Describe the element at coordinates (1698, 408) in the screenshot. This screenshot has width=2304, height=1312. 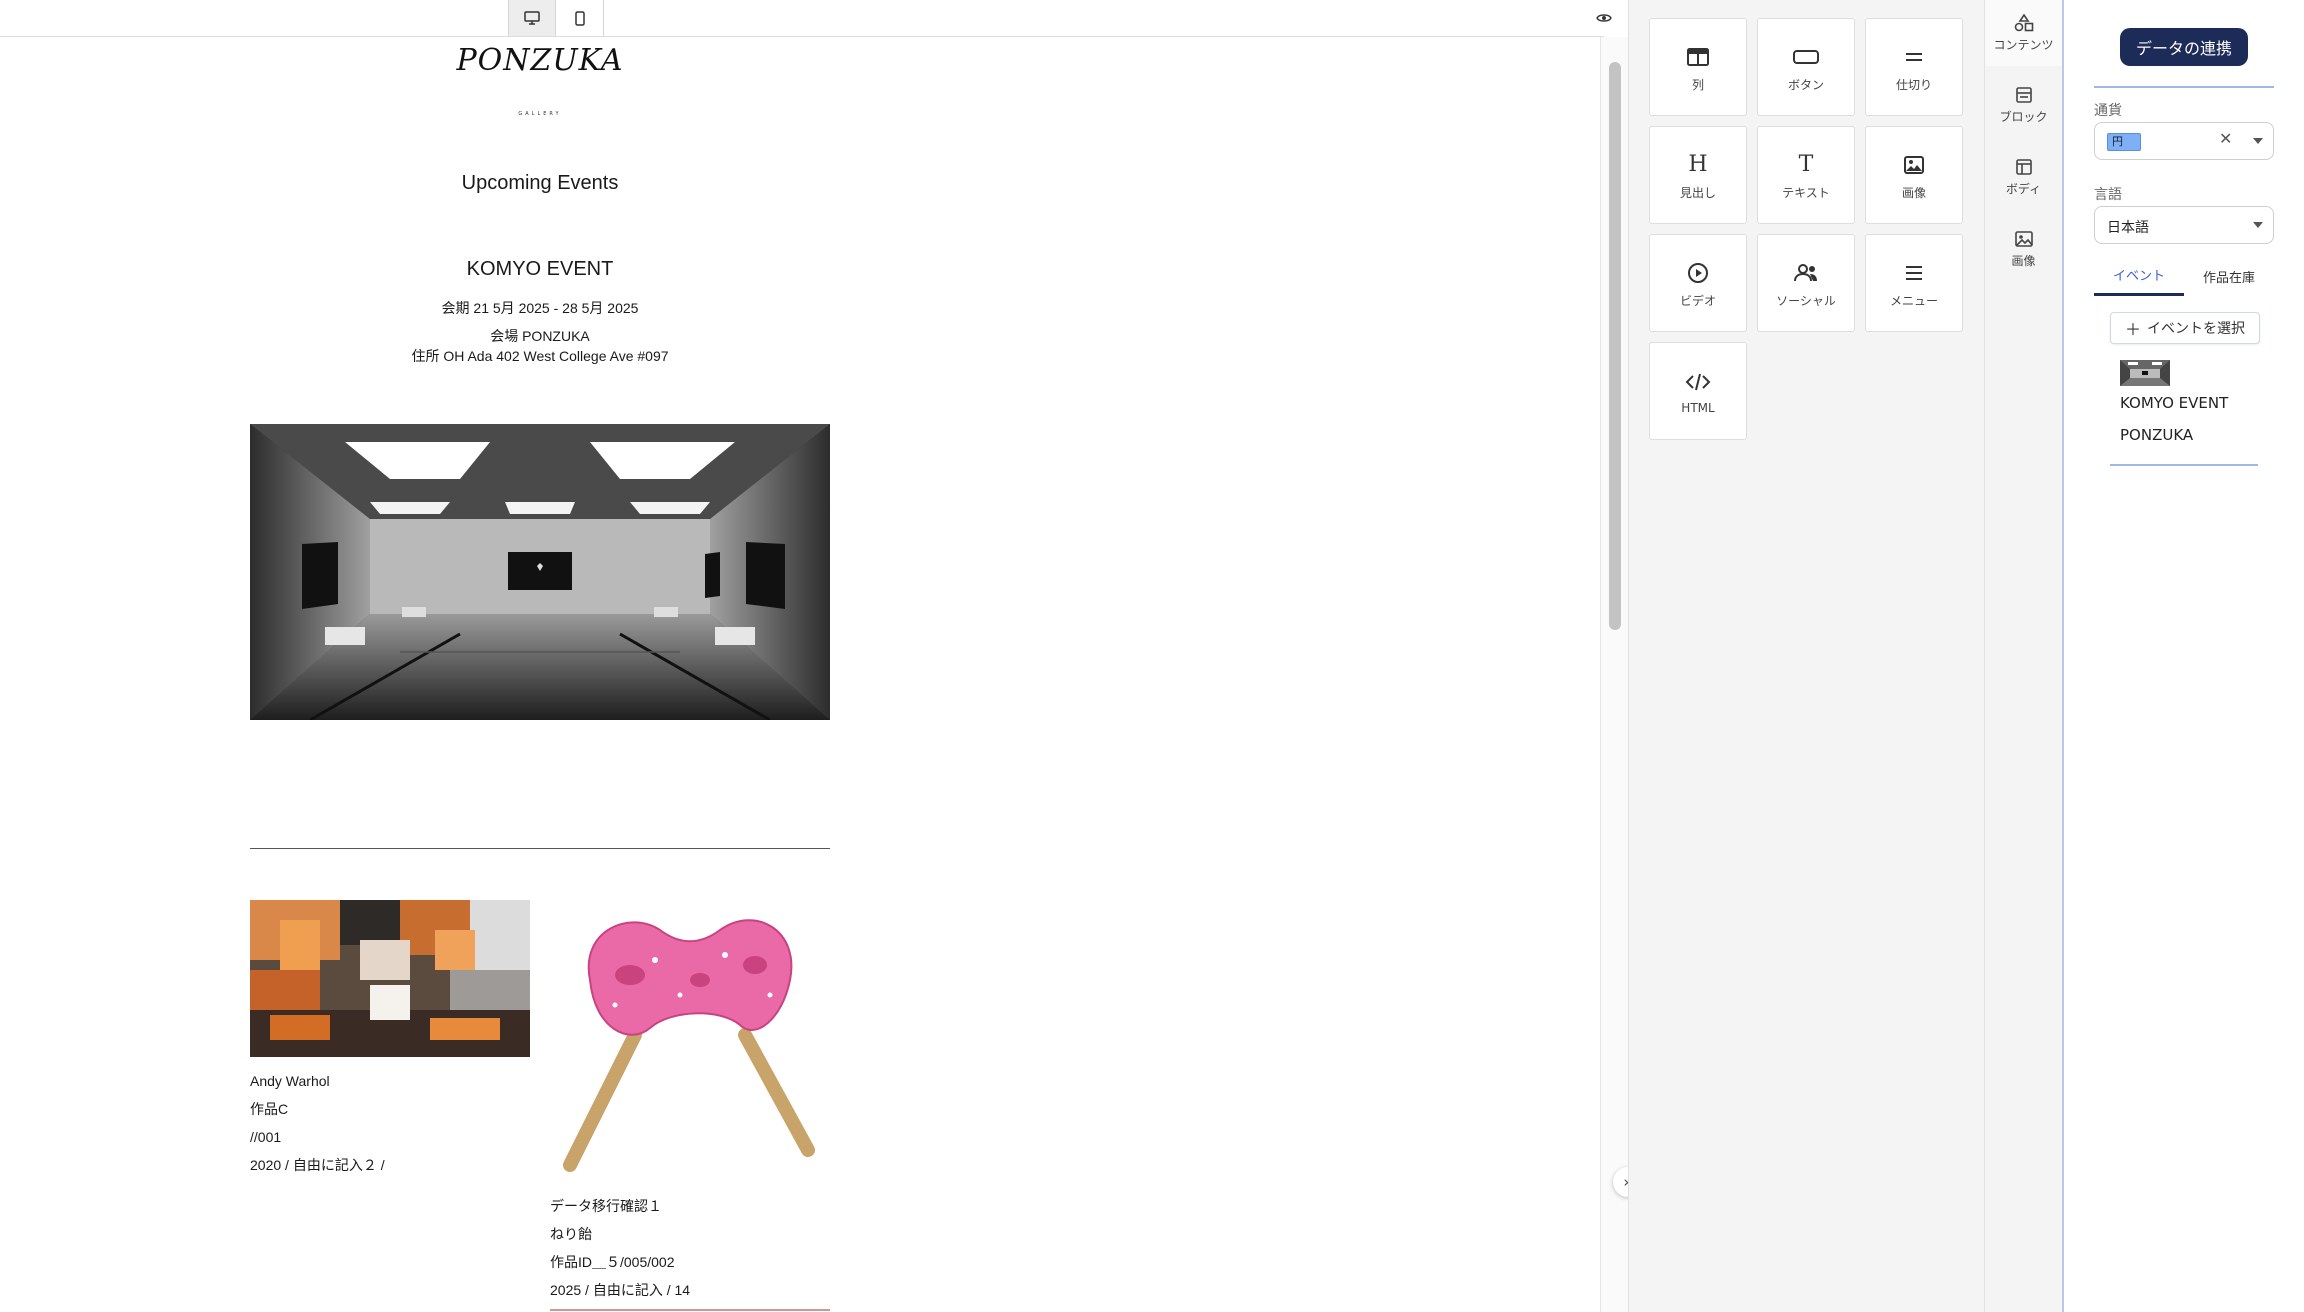
I see `block-label: HTML` at that location.